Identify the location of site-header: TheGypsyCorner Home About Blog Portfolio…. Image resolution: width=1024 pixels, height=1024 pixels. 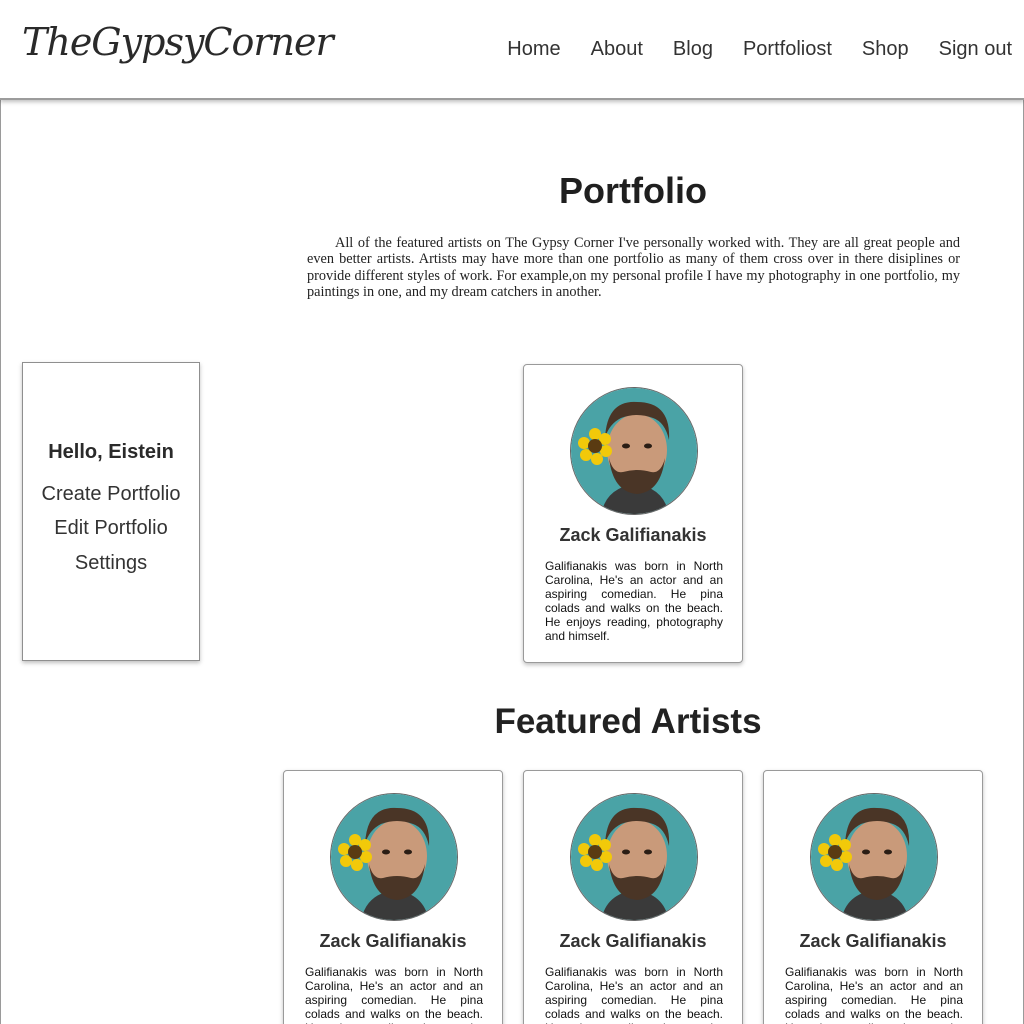
(512, 50).